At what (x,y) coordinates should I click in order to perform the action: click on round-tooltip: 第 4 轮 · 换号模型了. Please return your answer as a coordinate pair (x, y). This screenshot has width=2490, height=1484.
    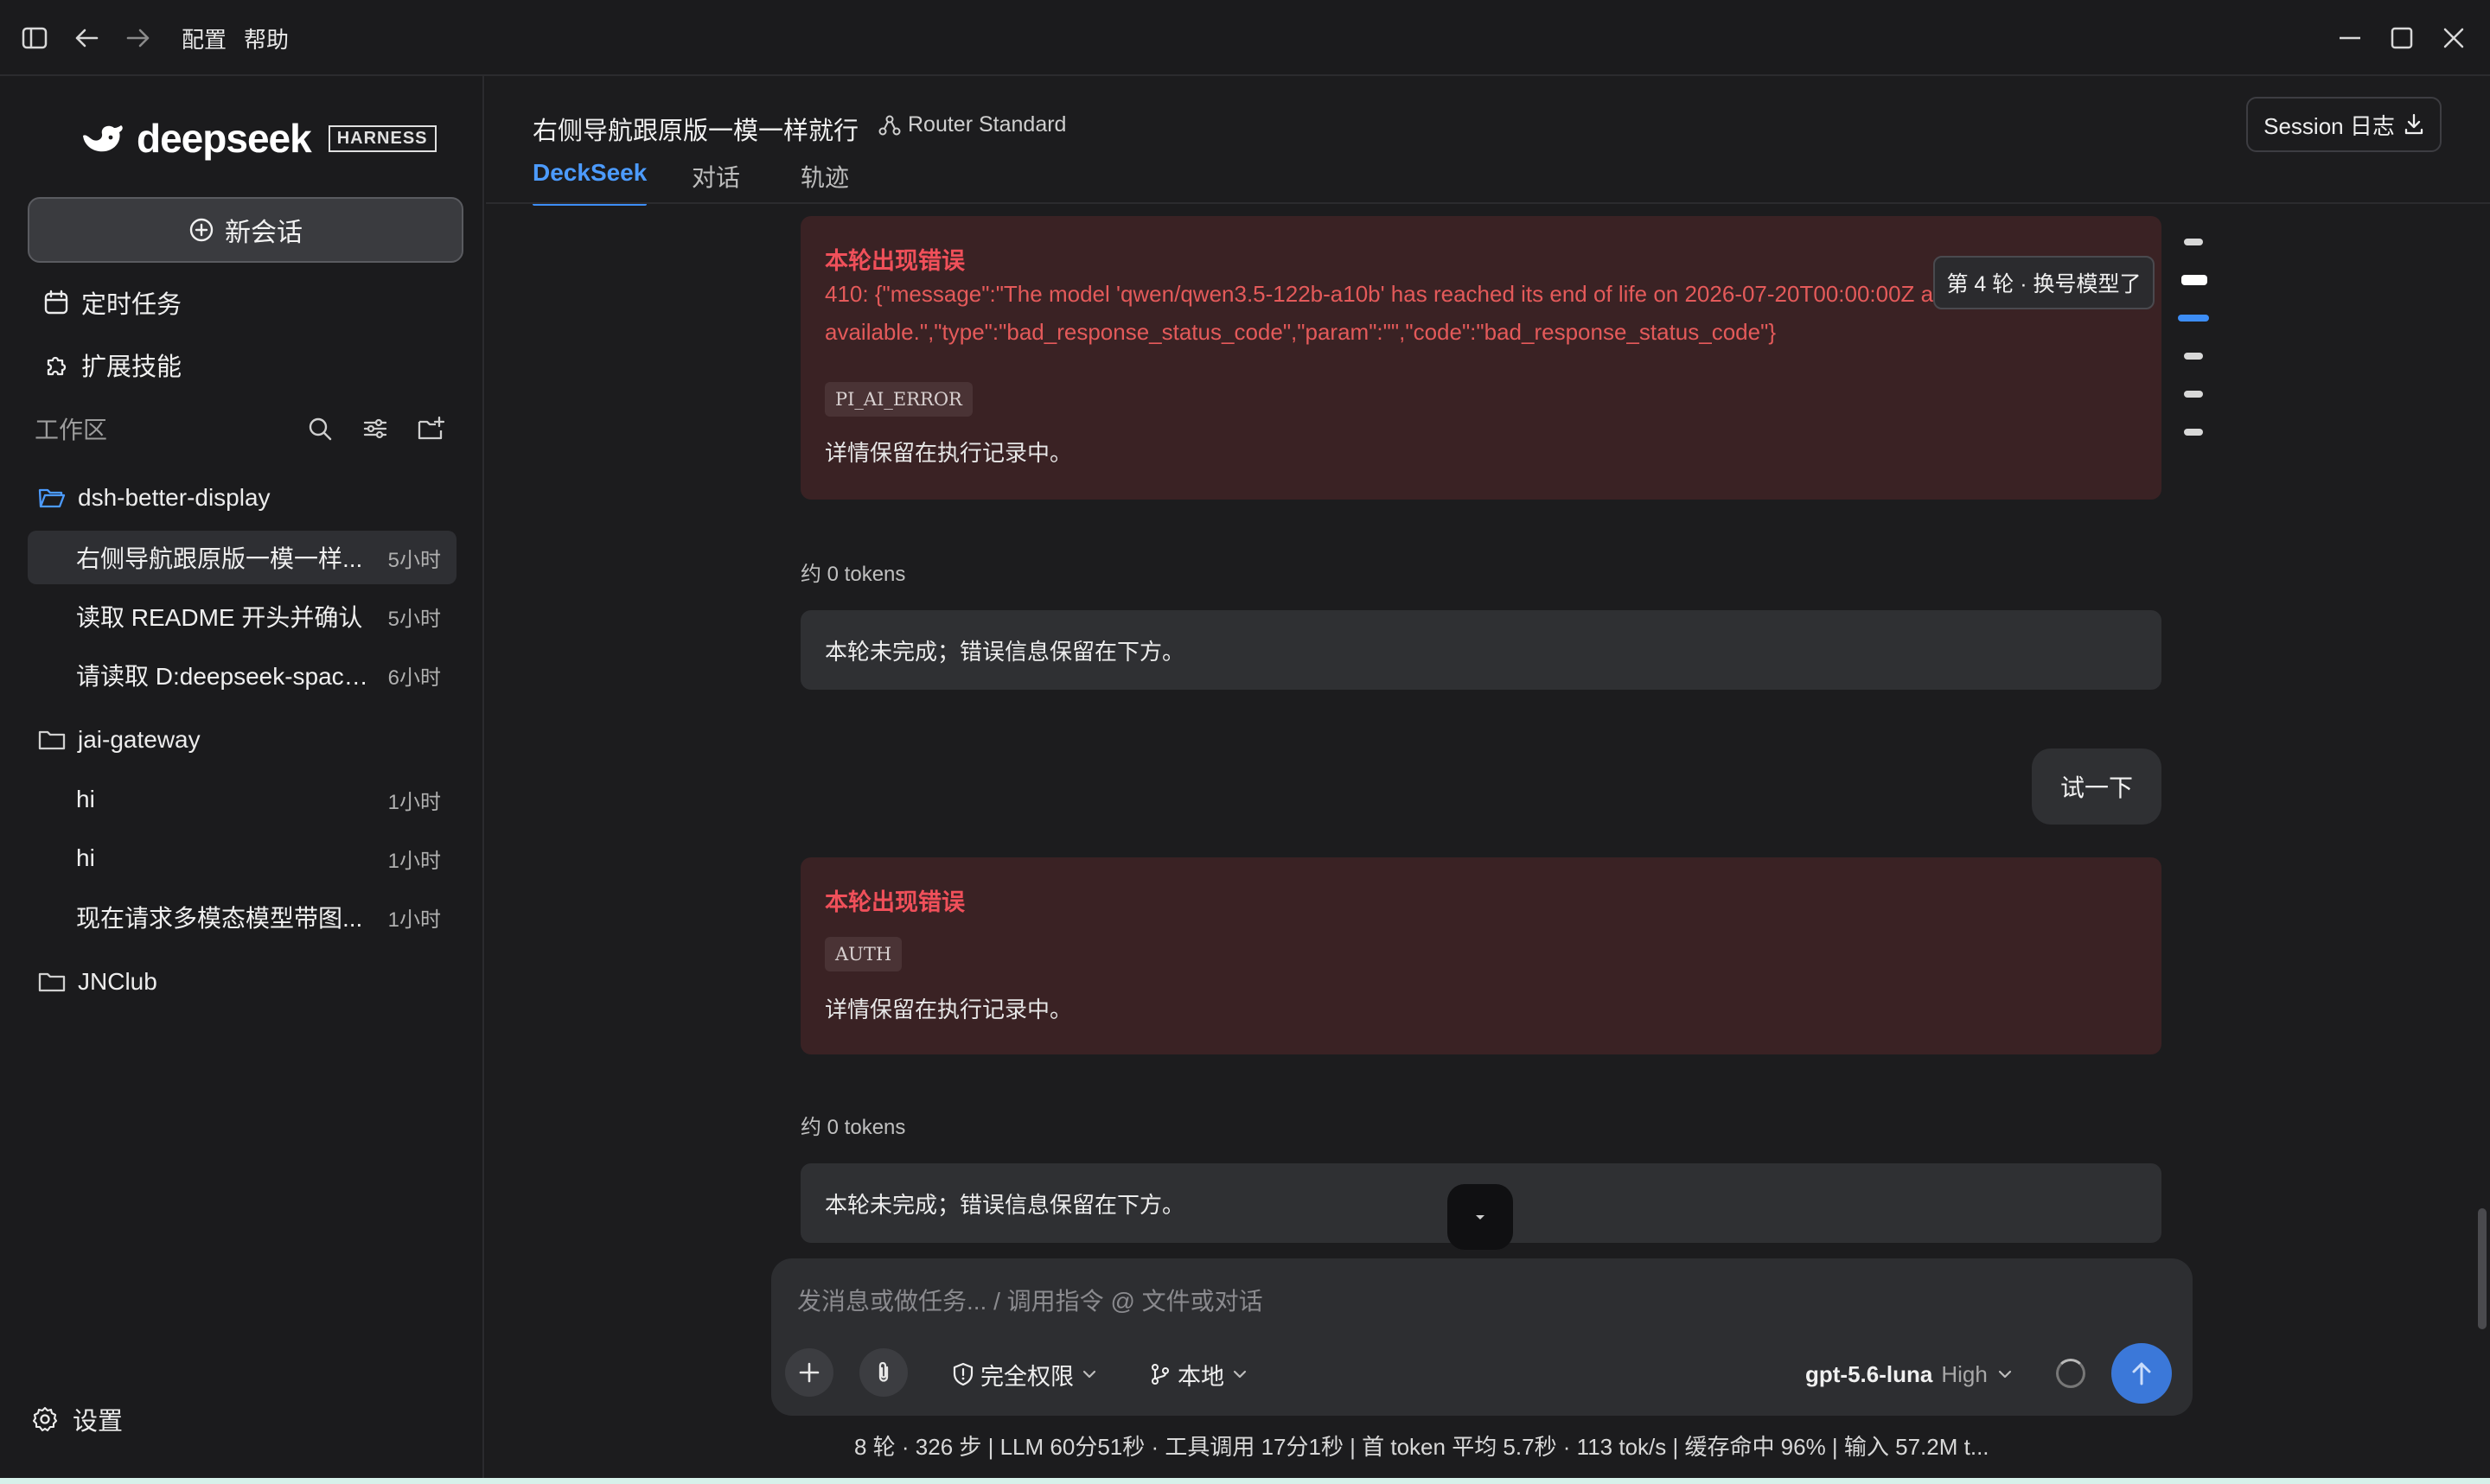
    Looking at the image, I should click on (2044, 282).